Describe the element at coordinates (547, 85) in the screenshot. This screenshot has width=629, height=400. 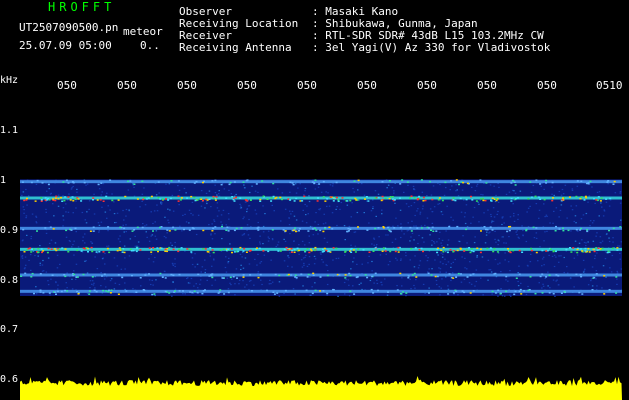
I see `x-tick-8: 050` at that location.